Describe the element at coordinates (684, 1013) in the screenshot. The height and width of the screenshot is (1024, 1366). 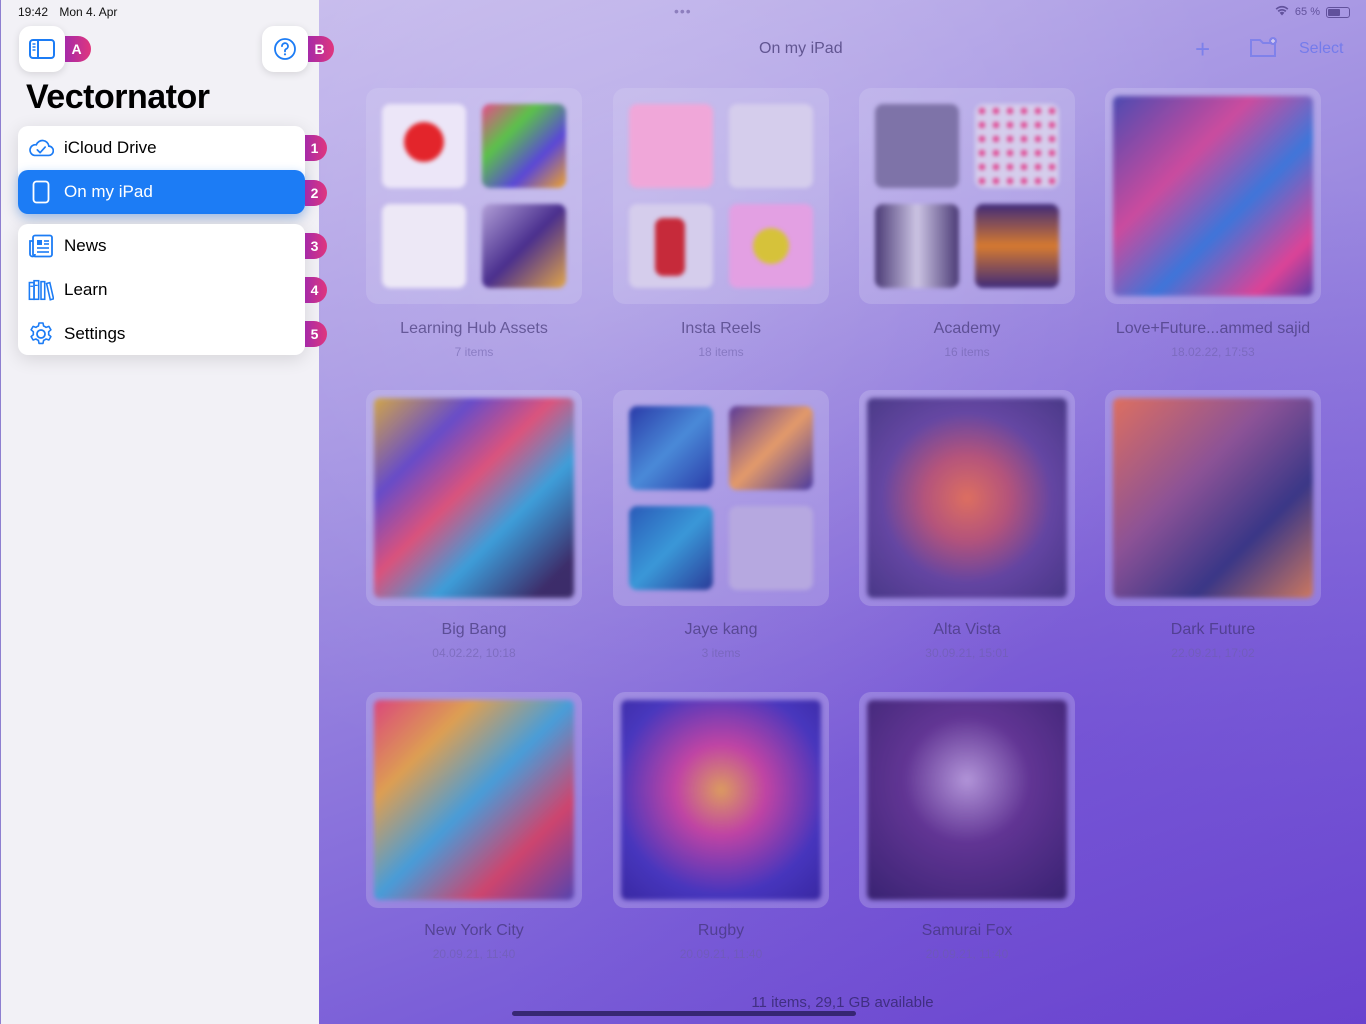
I see `home-indicator` at that location.